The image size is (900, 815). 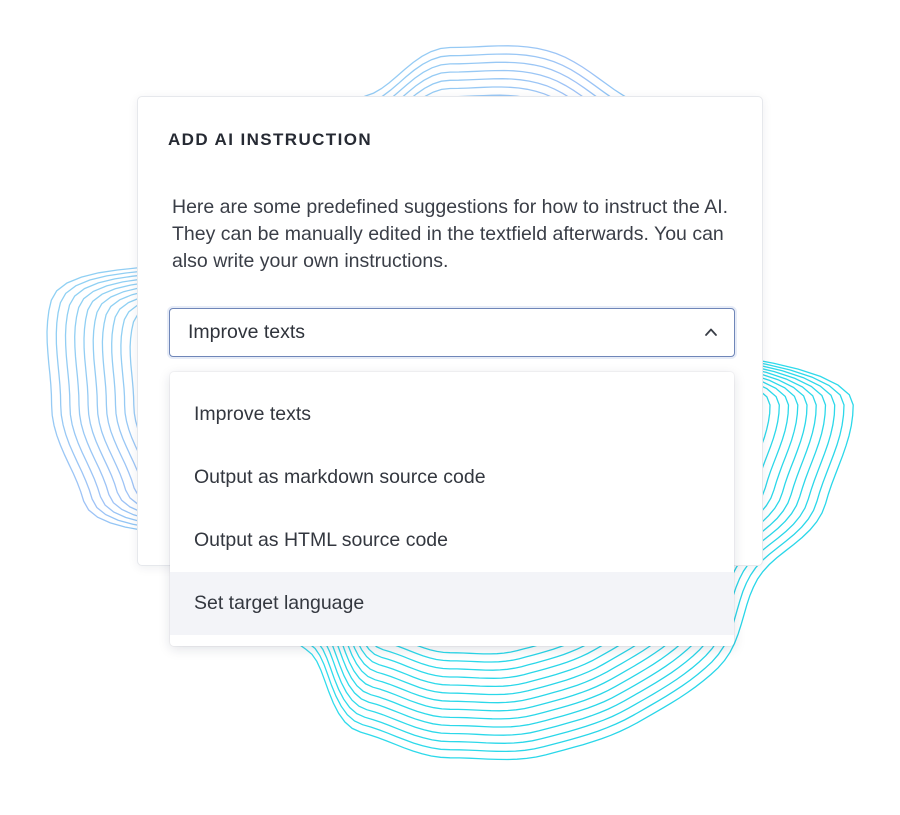 What do you see at coordinates (452, 332) in the screenshot?
I see `instruction-select: Improve texts` at bounding box center [452, 332].